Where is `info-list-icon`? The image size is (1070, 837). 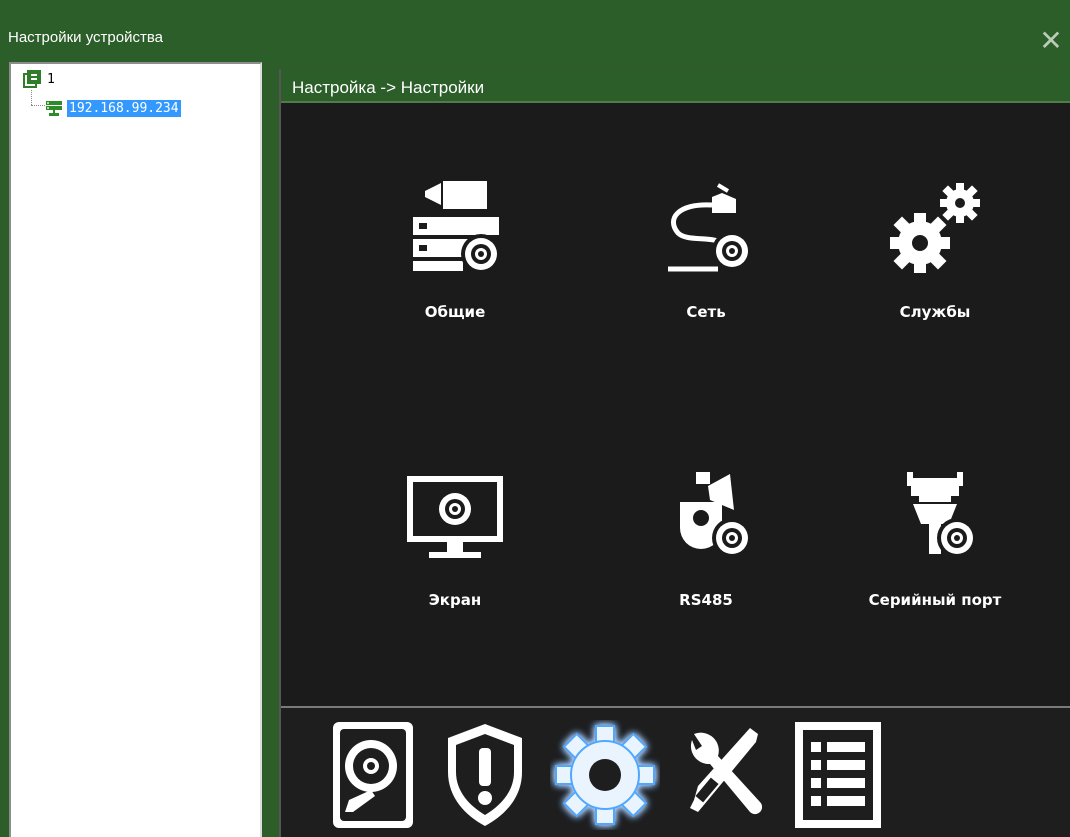
info-list-icon is located at coordinates (838, 775).